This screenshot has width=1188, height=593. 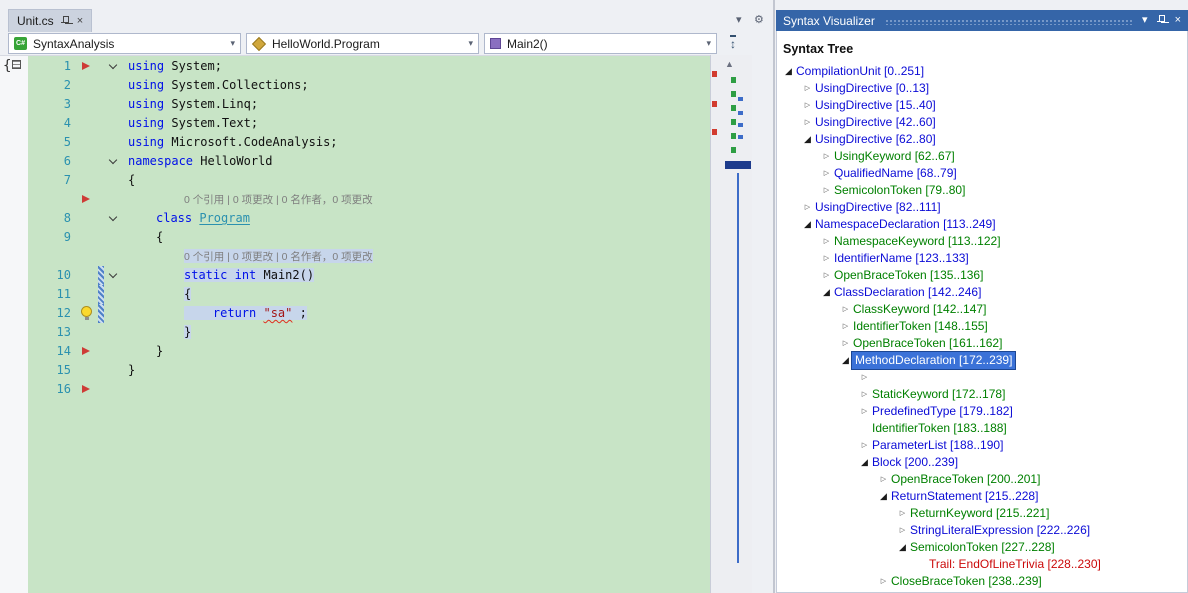 What do you see at coordinates (982, 547) in the screenshot?
I see `tree-node: ◢ SemicolonToken [227..228]` at bounding box center [982, 547].